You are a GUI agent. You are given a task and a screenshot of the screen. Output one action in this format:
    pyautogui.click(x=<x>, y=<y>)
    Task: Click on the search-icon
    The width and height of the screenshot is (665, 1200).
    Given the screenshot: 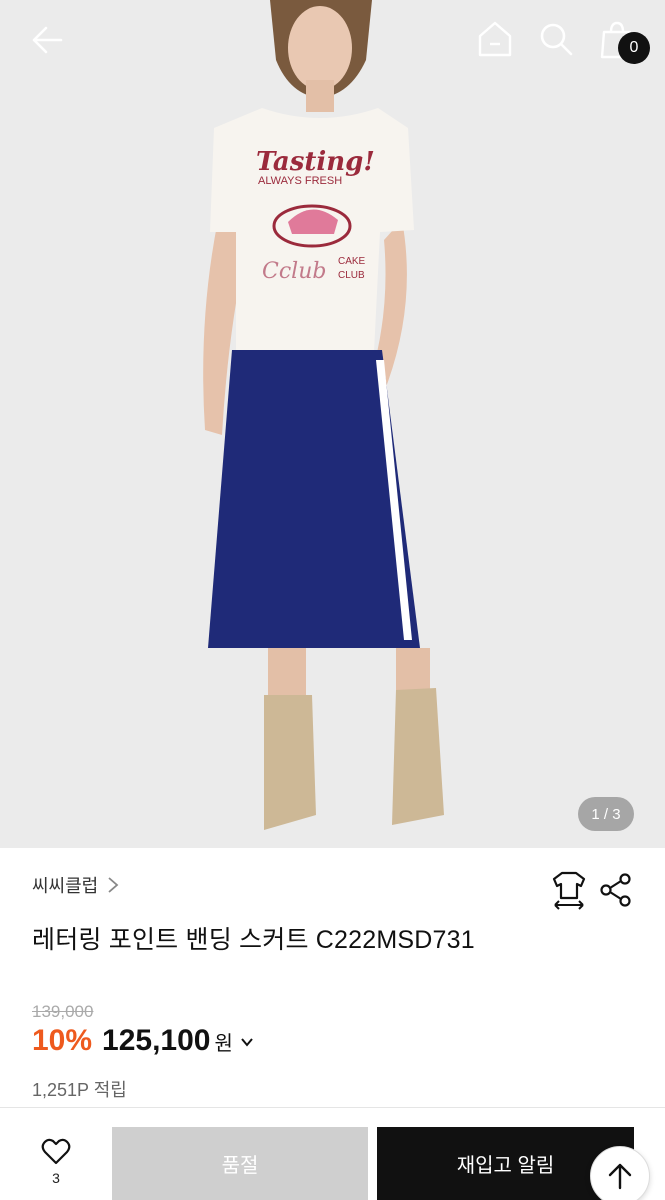 What is the action you would take?
    pyautogui.click(x=556, y=39)
    